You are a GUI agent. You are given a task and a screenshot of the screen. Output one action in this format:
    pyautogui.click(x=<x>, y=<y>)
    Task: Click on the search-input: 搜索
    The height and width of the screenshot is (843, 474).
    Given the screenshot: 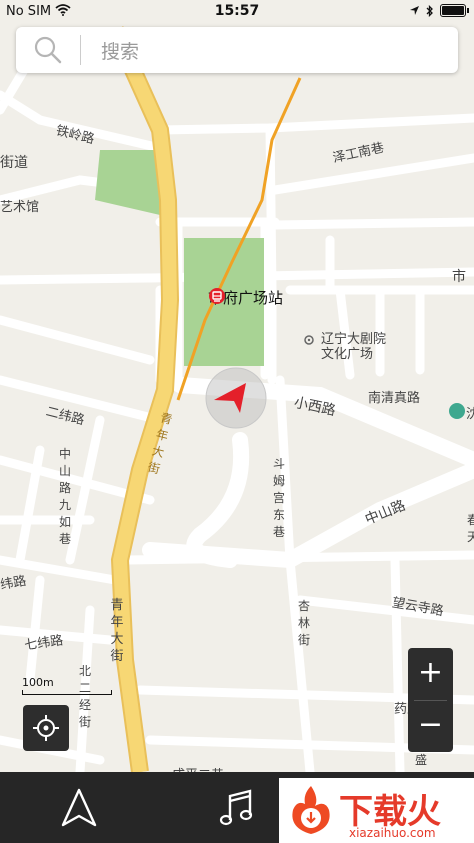 What is the action you would take?
    pyautogui.click(x=120, y=50)
    